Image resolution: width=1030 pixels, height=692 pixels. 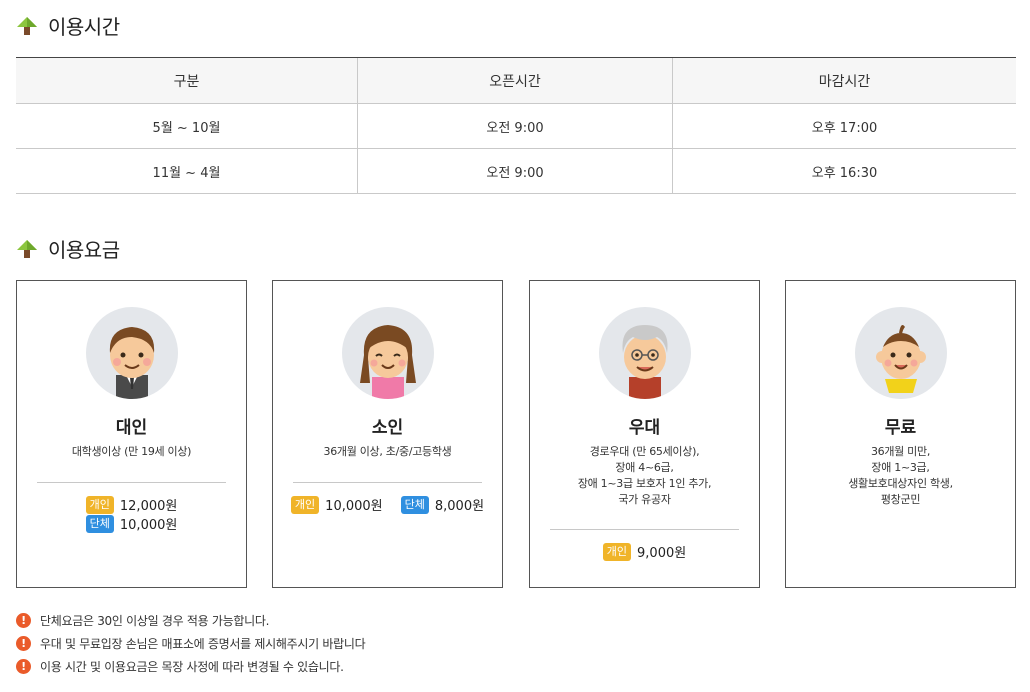 I want to click on child-avatar-icon, so click(x=388, y=353).